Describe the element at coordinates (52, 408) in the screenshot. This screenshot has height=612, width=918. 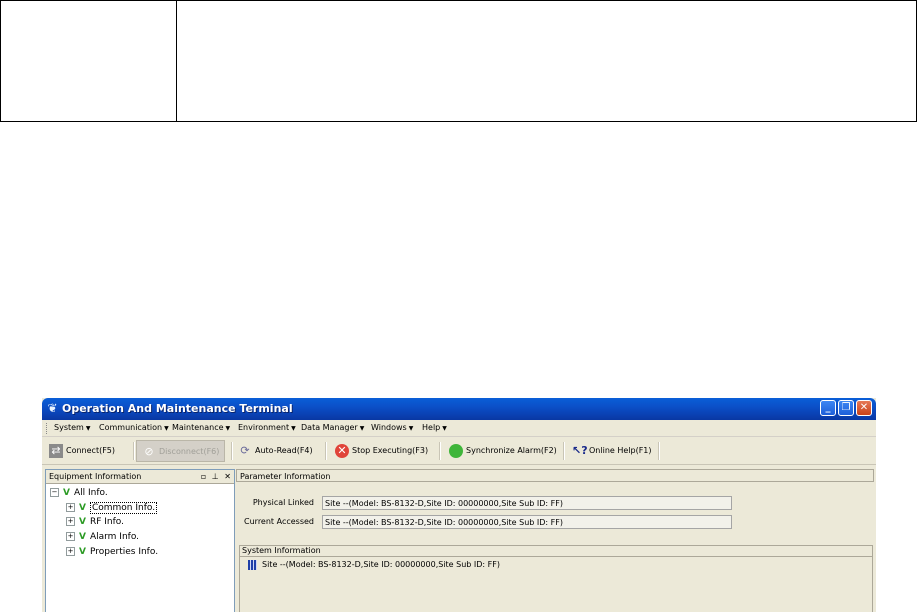
I see `app-logo-icon: ❦` at that location.